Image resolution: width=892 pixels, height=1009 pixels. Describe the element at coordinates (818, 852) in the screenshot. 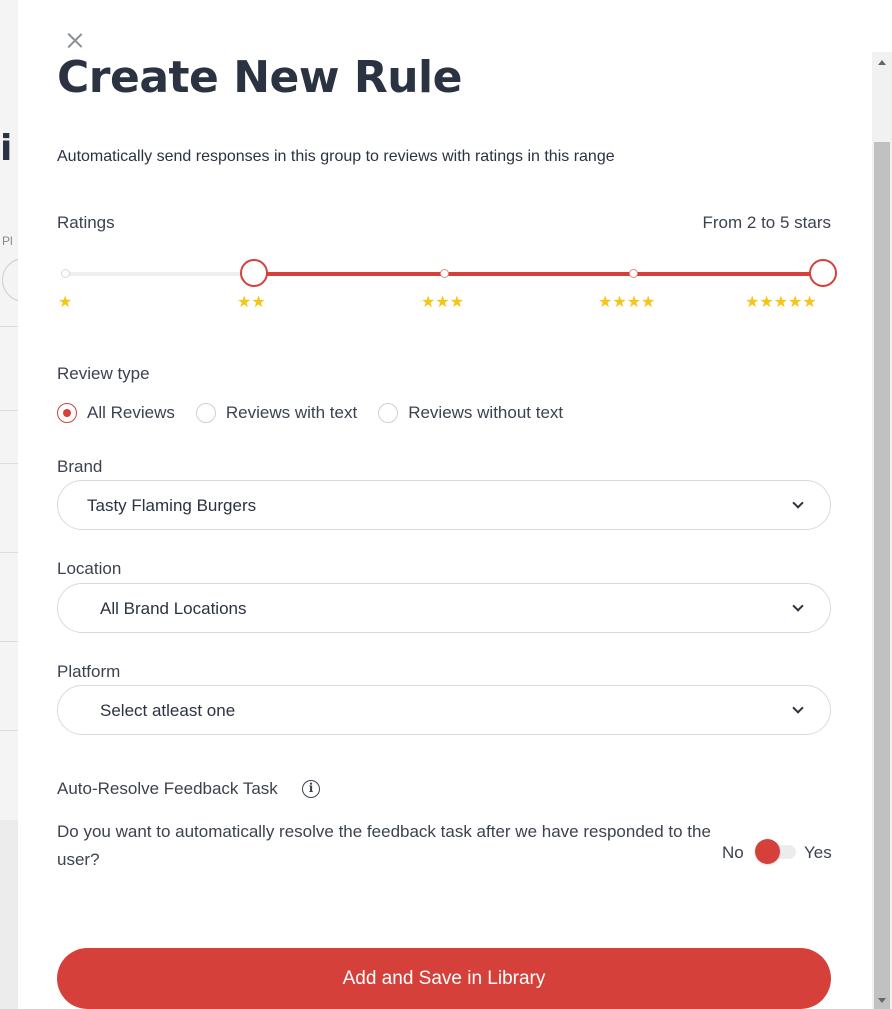

I see `toggle-yes-label: Yes` at that location.